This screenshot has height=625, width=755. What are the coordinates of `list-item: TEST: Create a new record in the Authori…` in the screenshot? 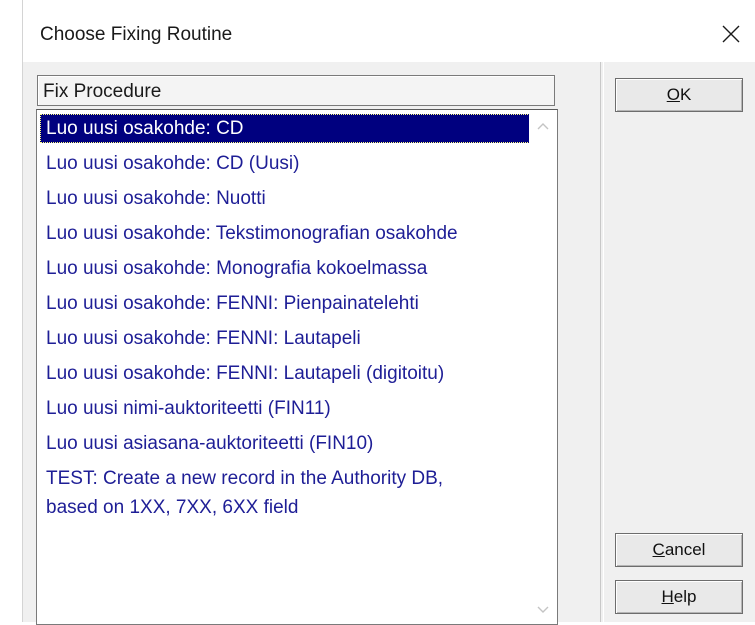 It's located at (241, 478).